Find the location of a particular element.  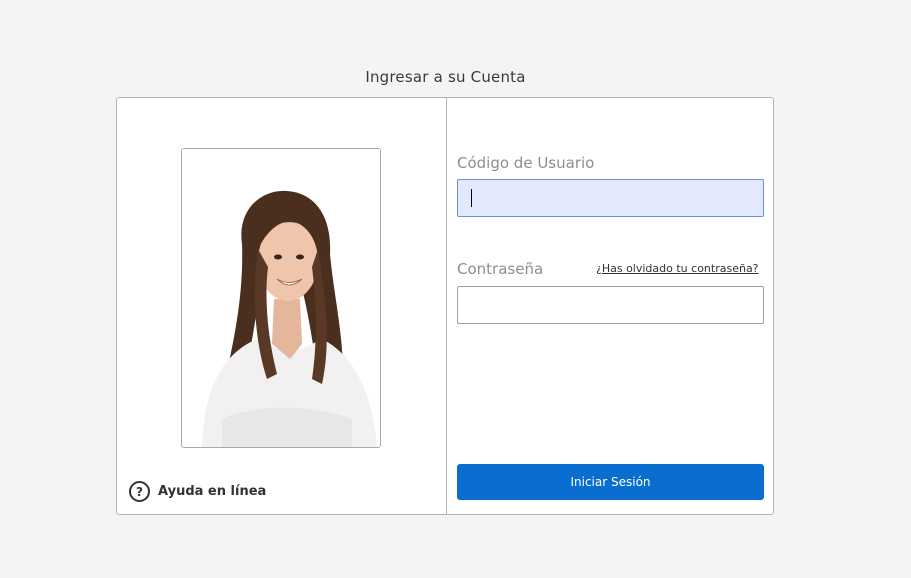

forgot-password-link: ¿Has olvidado tu contraseña? is located at coordinates (677, 268).